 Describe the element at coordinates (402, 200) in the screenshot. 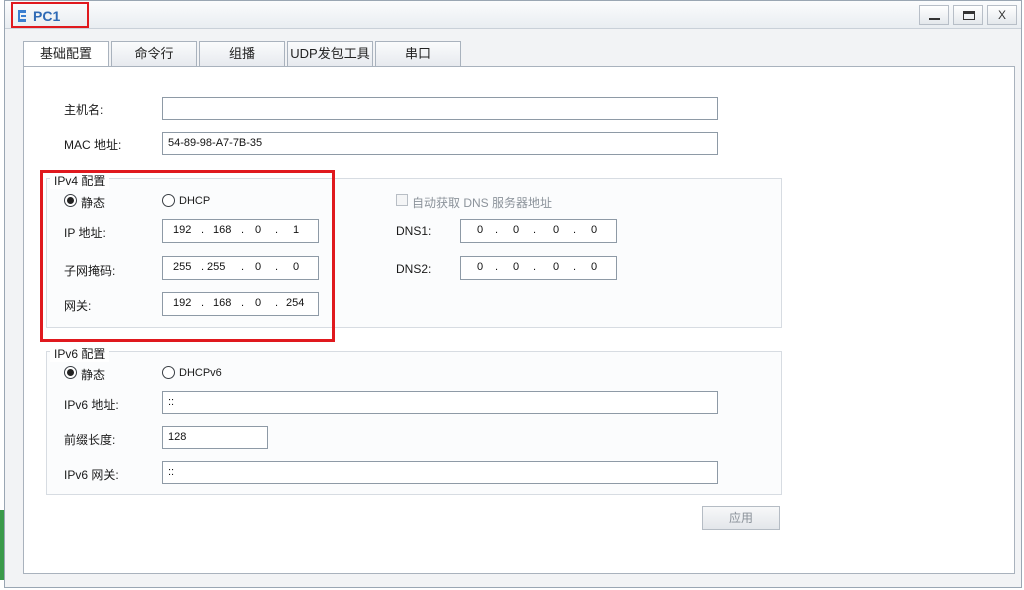

I see `auto-dns-checkbox` at that location.